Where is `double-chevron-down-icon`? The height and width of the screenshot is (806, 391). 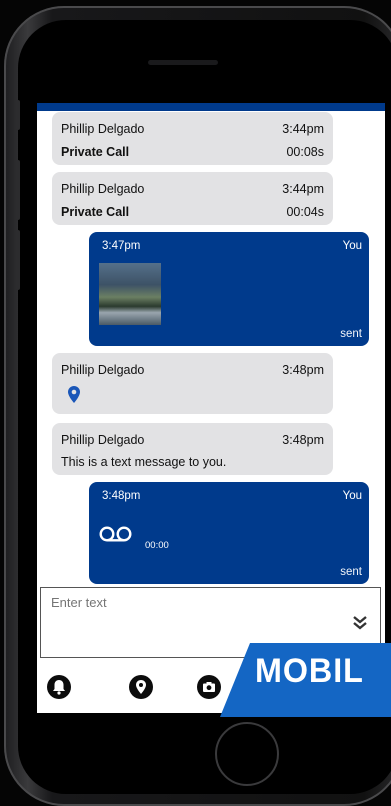
double-chevron-down-icon is located at coordinates (360, 624).